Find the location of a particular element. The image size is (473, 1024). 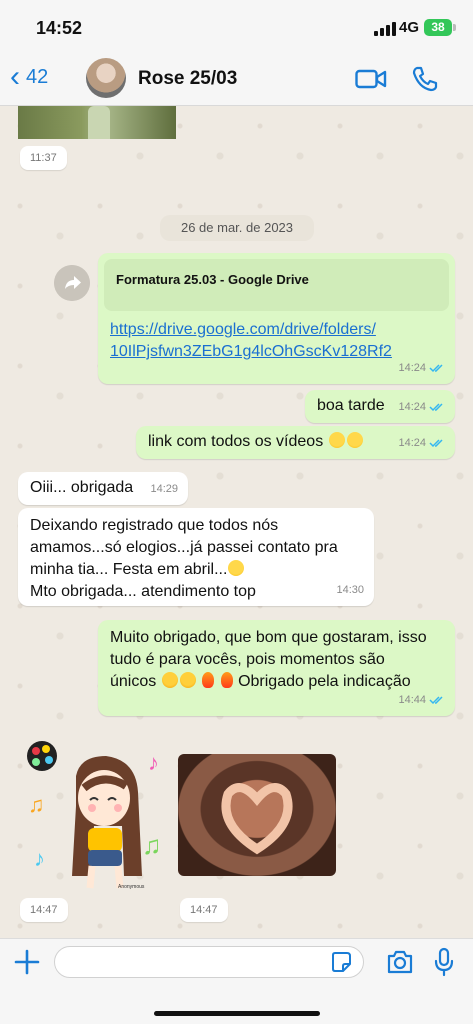

contact-name: Rose 25/03 is located at coordinates (187, 79).